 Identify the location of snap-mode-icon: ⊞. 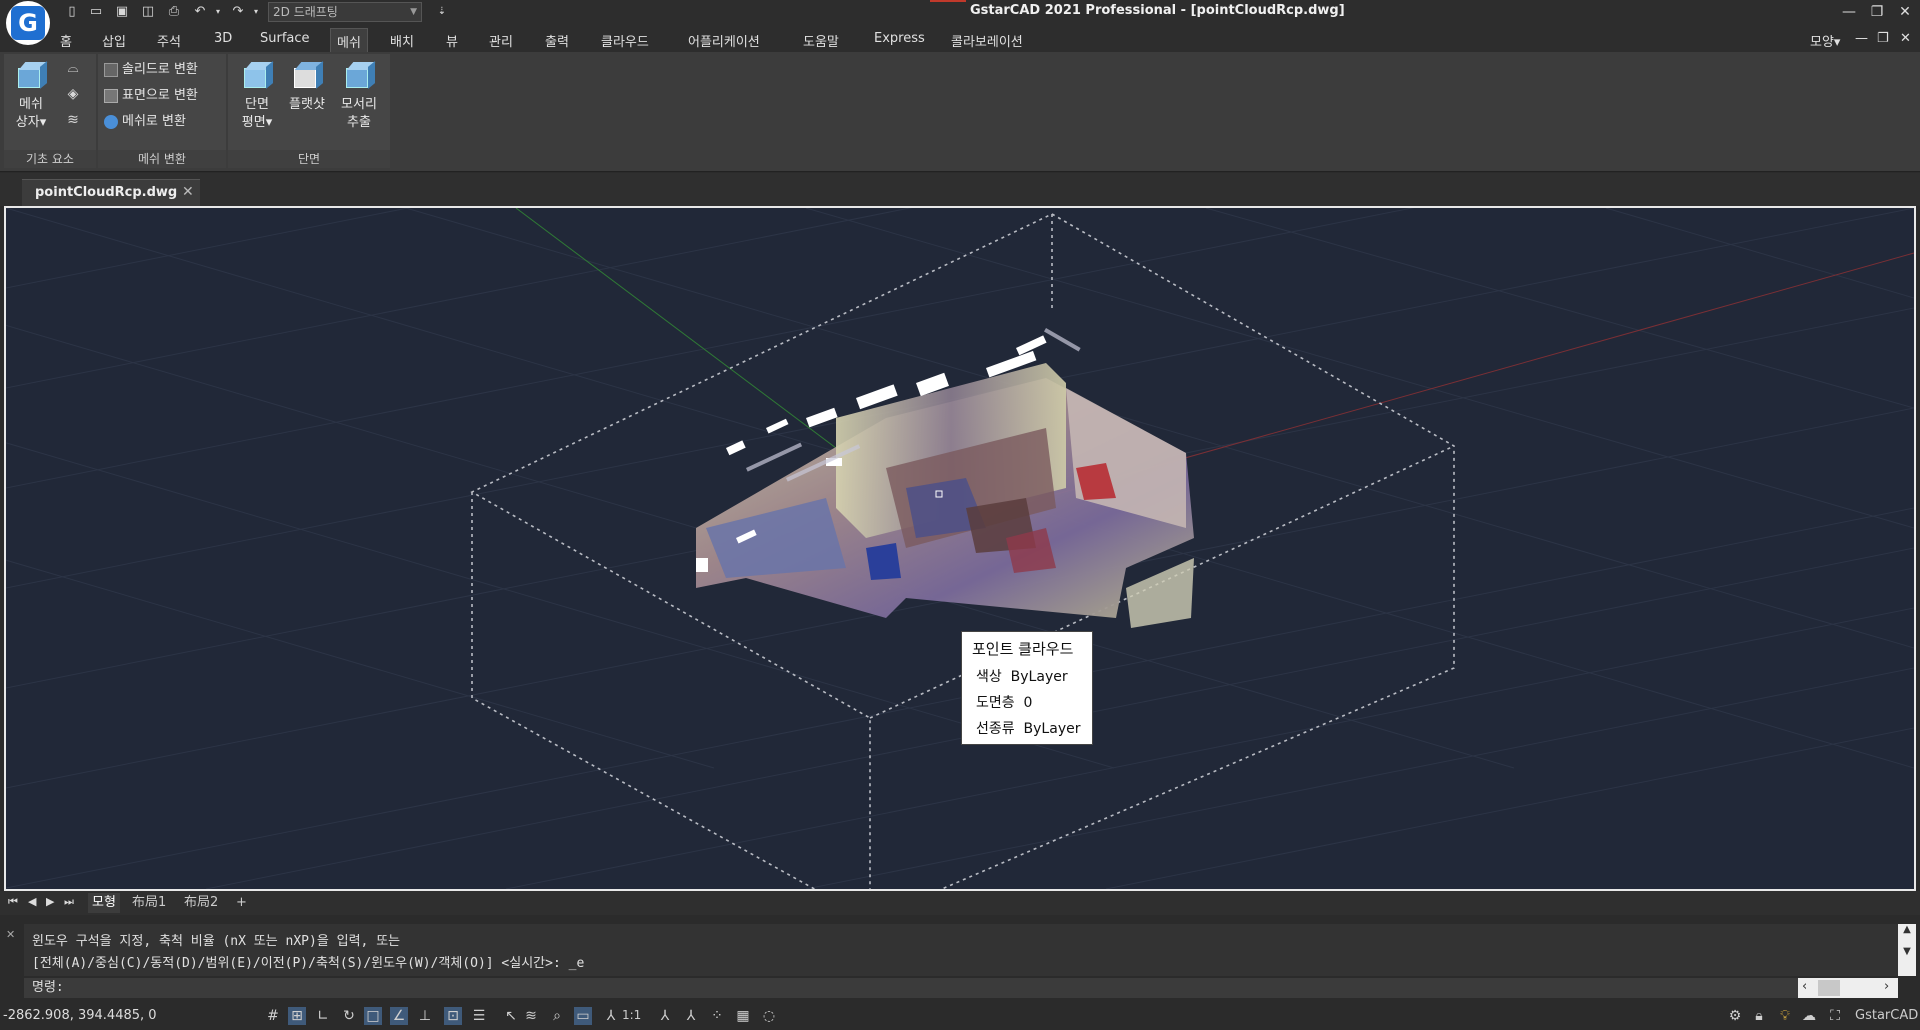
(297, 1016).